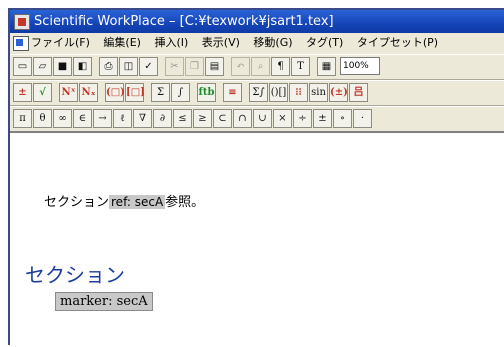 This screenshot has width=504, height=347. I want to click on integral-icon: ∫, so click(180, 92).